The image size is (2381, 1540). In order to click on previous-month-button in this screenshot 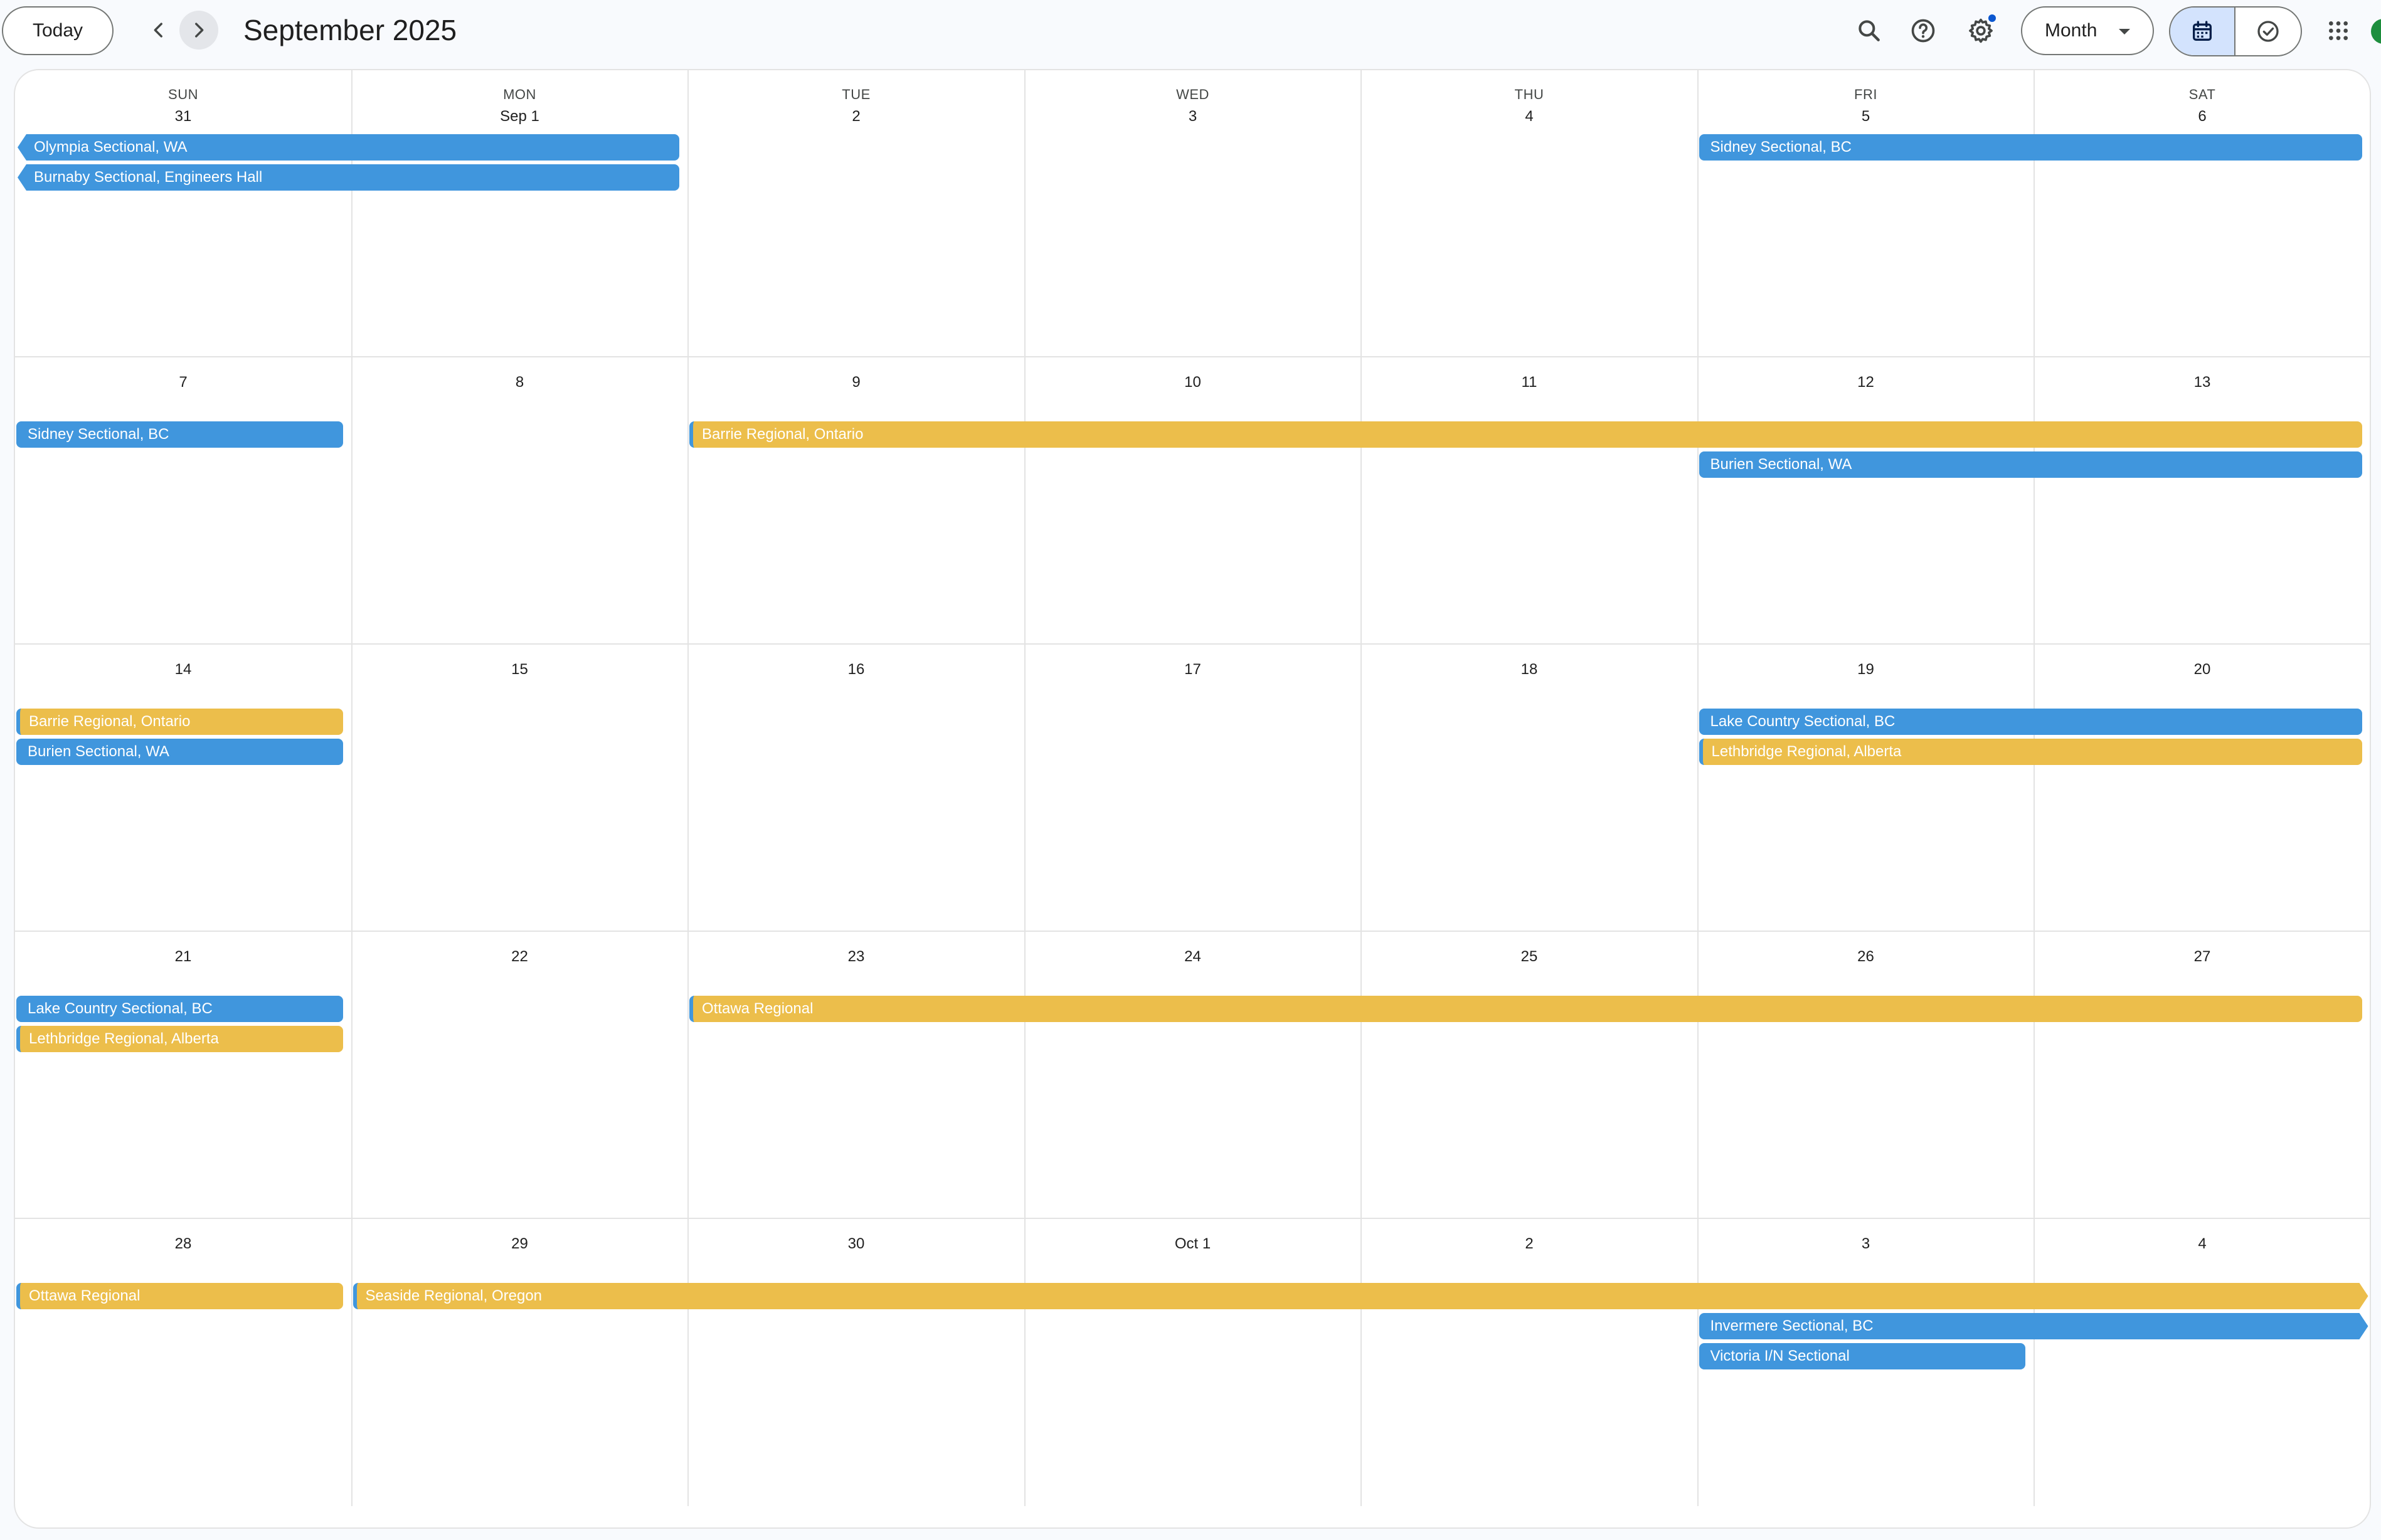, I will do `click(158, 30)`.